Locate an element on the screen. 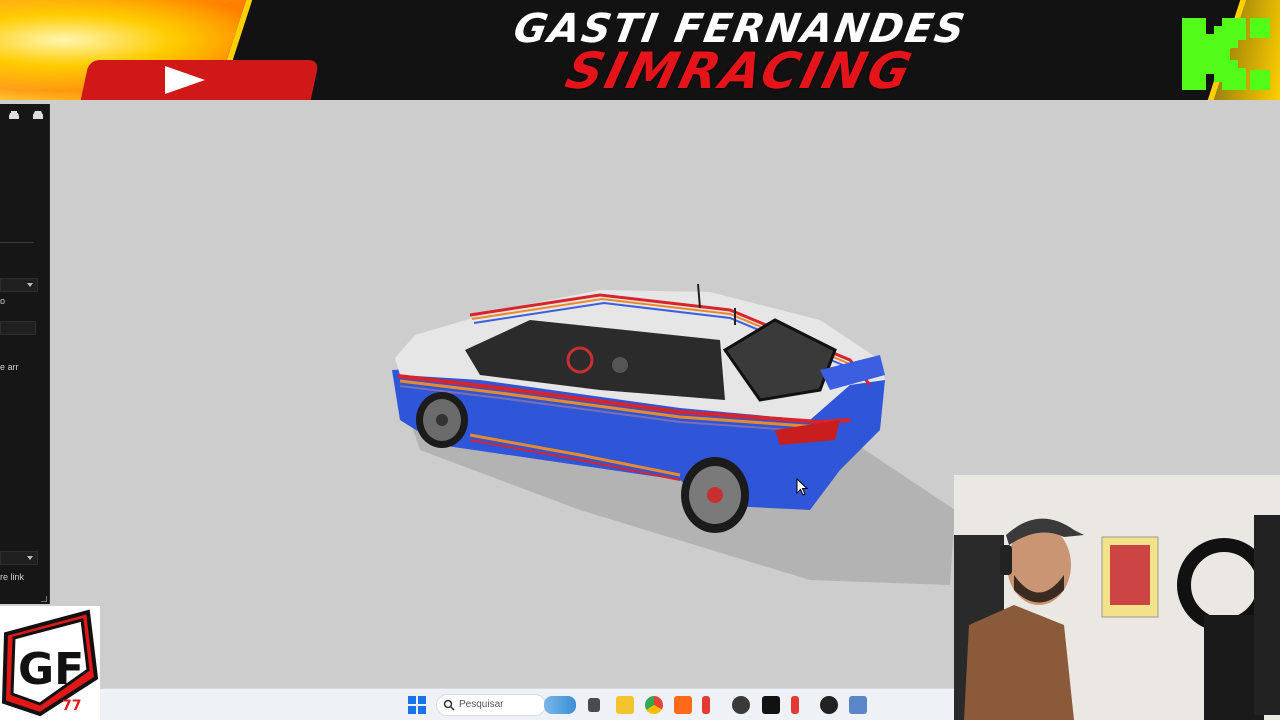 The width and height of the screenshot is (1280, 720). divider is located at coordinates (17, 242).